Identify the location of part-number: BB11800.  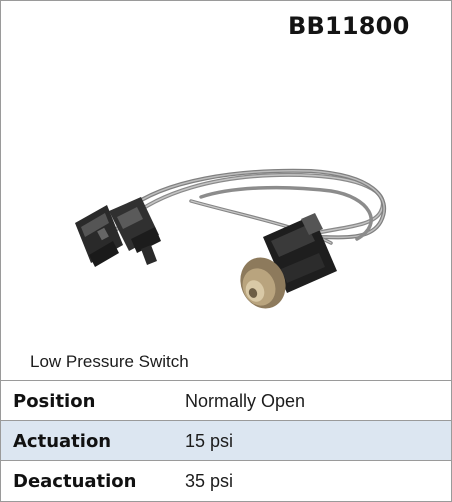
(349, 26).